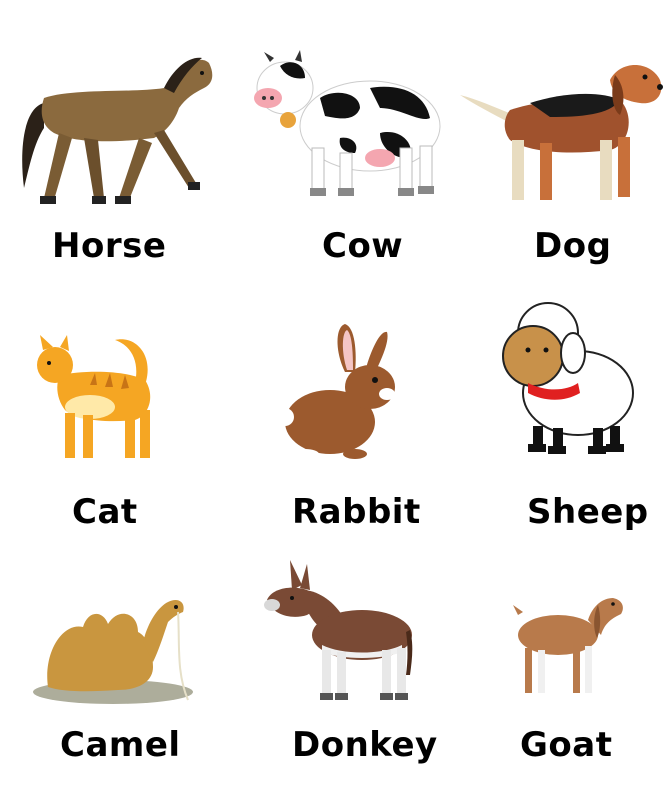  What do you see at coordinates (116, 130) in the screenshot?
I see `horse-icon` at bounding box center [116, 130].